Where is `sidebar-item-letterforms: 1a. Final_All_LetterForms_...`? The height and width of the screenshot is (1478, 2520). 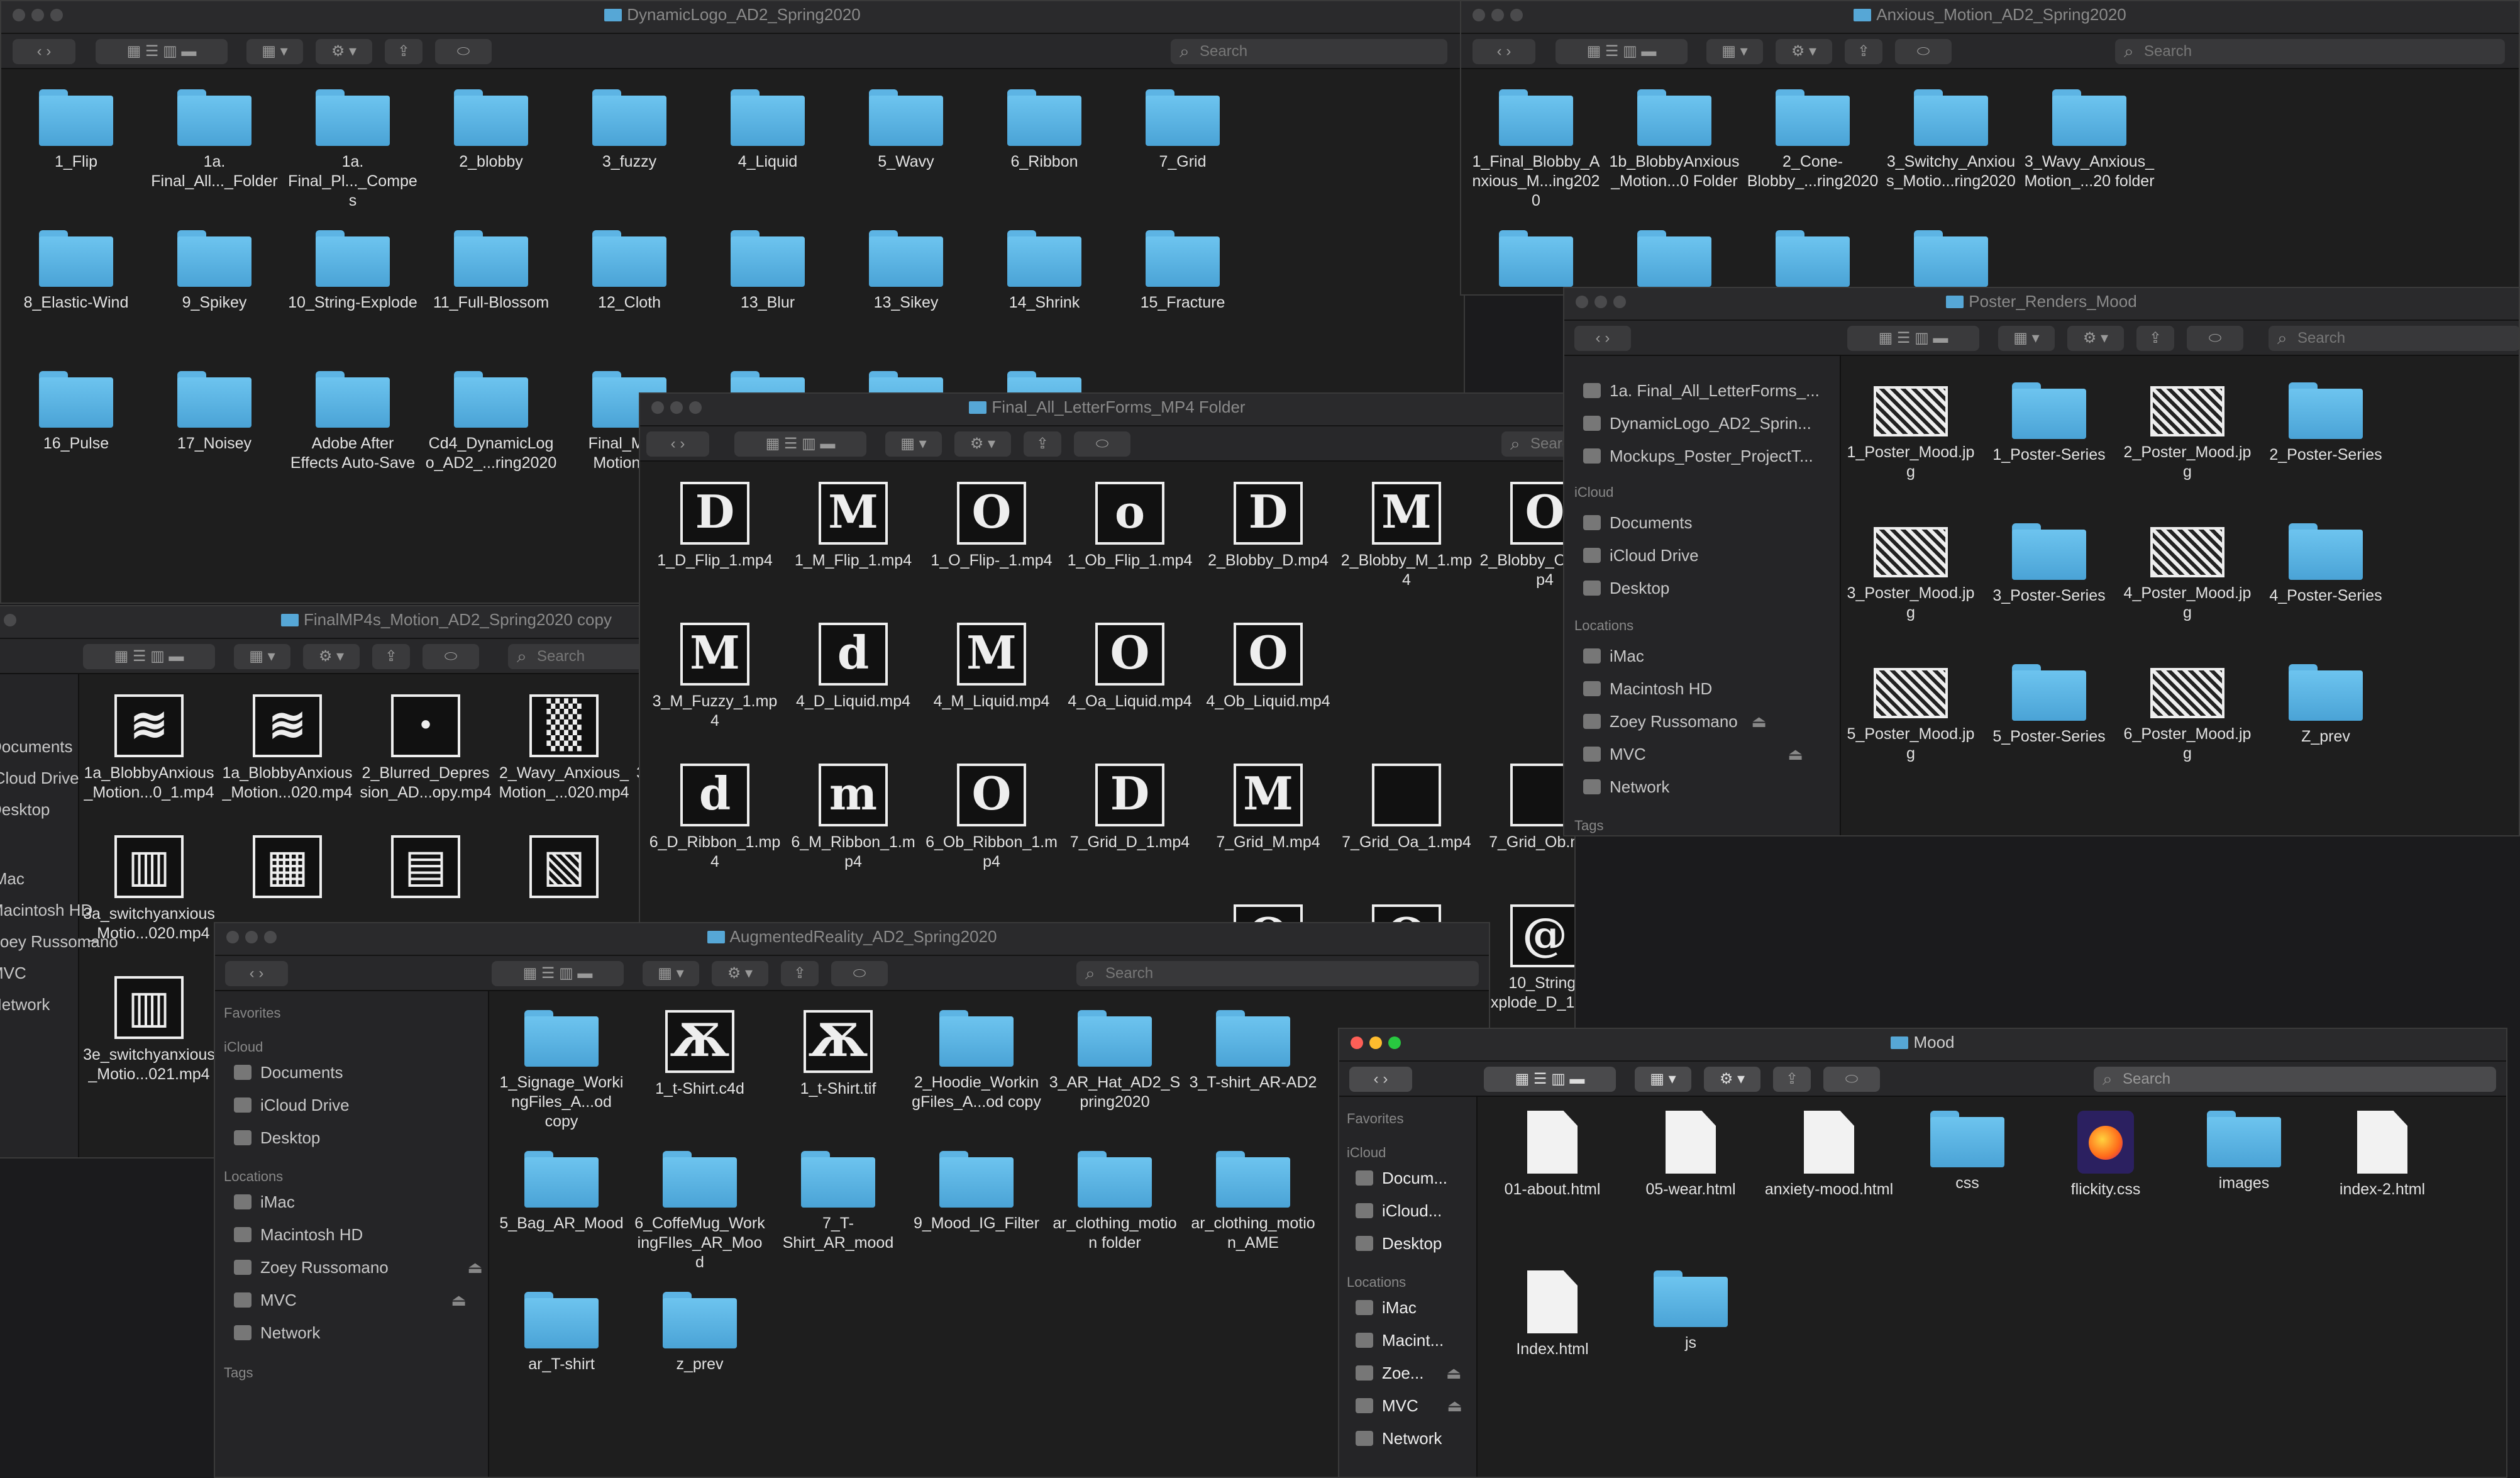
sidebar-item-letterforms: 1a. Final_All_LetterForms_... is located at coordinates (1701, 391).